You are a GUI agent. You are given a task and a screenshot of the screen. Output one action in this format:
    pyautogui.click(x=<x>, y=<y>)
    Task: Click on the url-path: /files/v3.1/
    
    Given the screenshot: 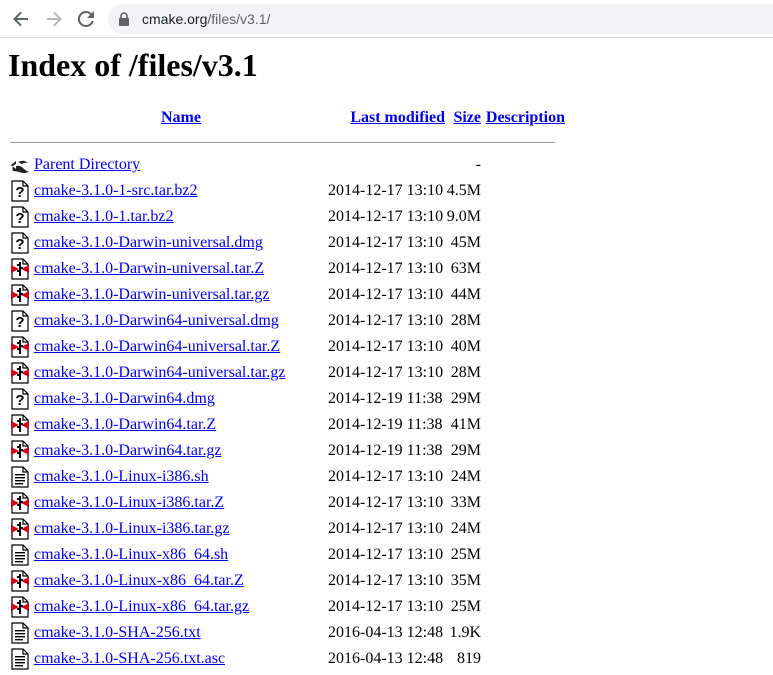 What is the action you would take?
    pyautogui.click(x=239, y=19)
    